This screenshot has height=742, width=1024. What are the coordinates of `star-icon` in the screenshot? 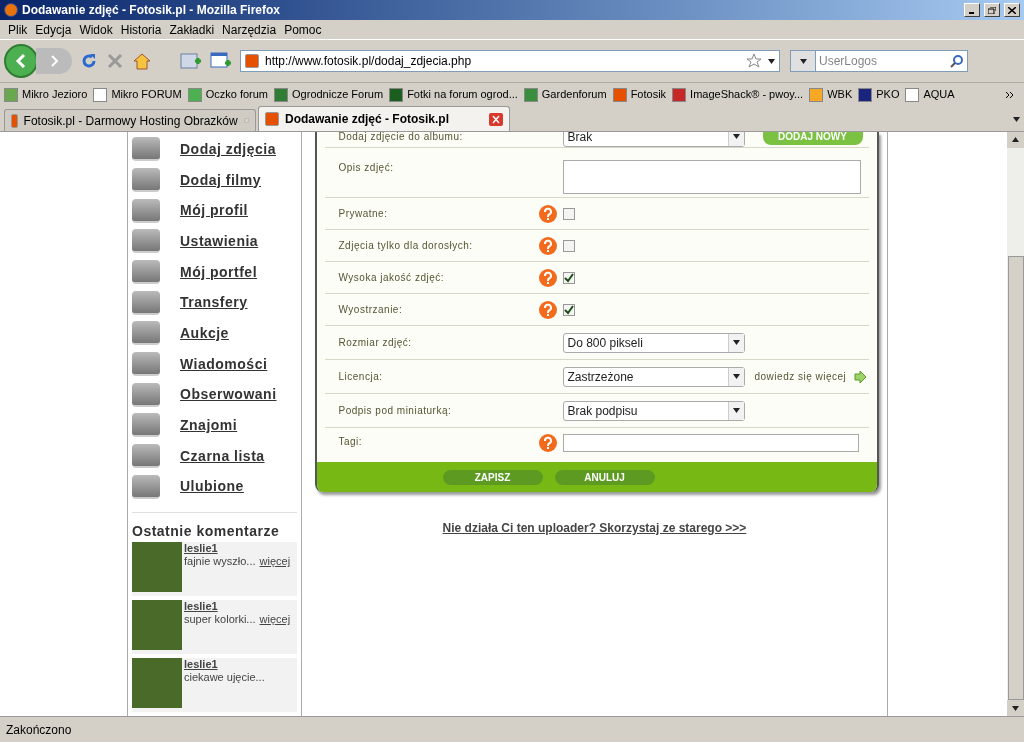 It's located at (754, 61).